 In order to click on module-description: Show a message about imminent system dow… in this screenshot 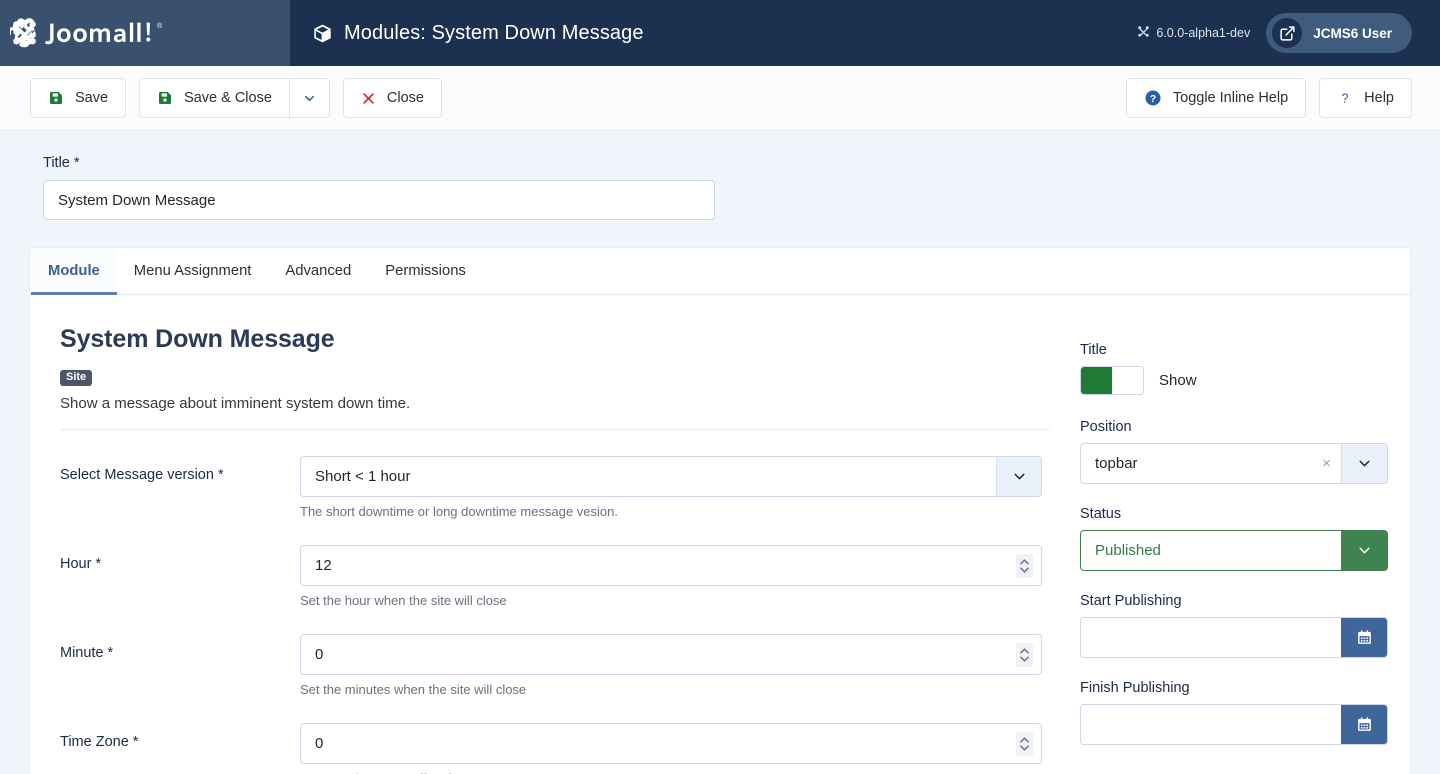, I will do `click(235, 403)`.